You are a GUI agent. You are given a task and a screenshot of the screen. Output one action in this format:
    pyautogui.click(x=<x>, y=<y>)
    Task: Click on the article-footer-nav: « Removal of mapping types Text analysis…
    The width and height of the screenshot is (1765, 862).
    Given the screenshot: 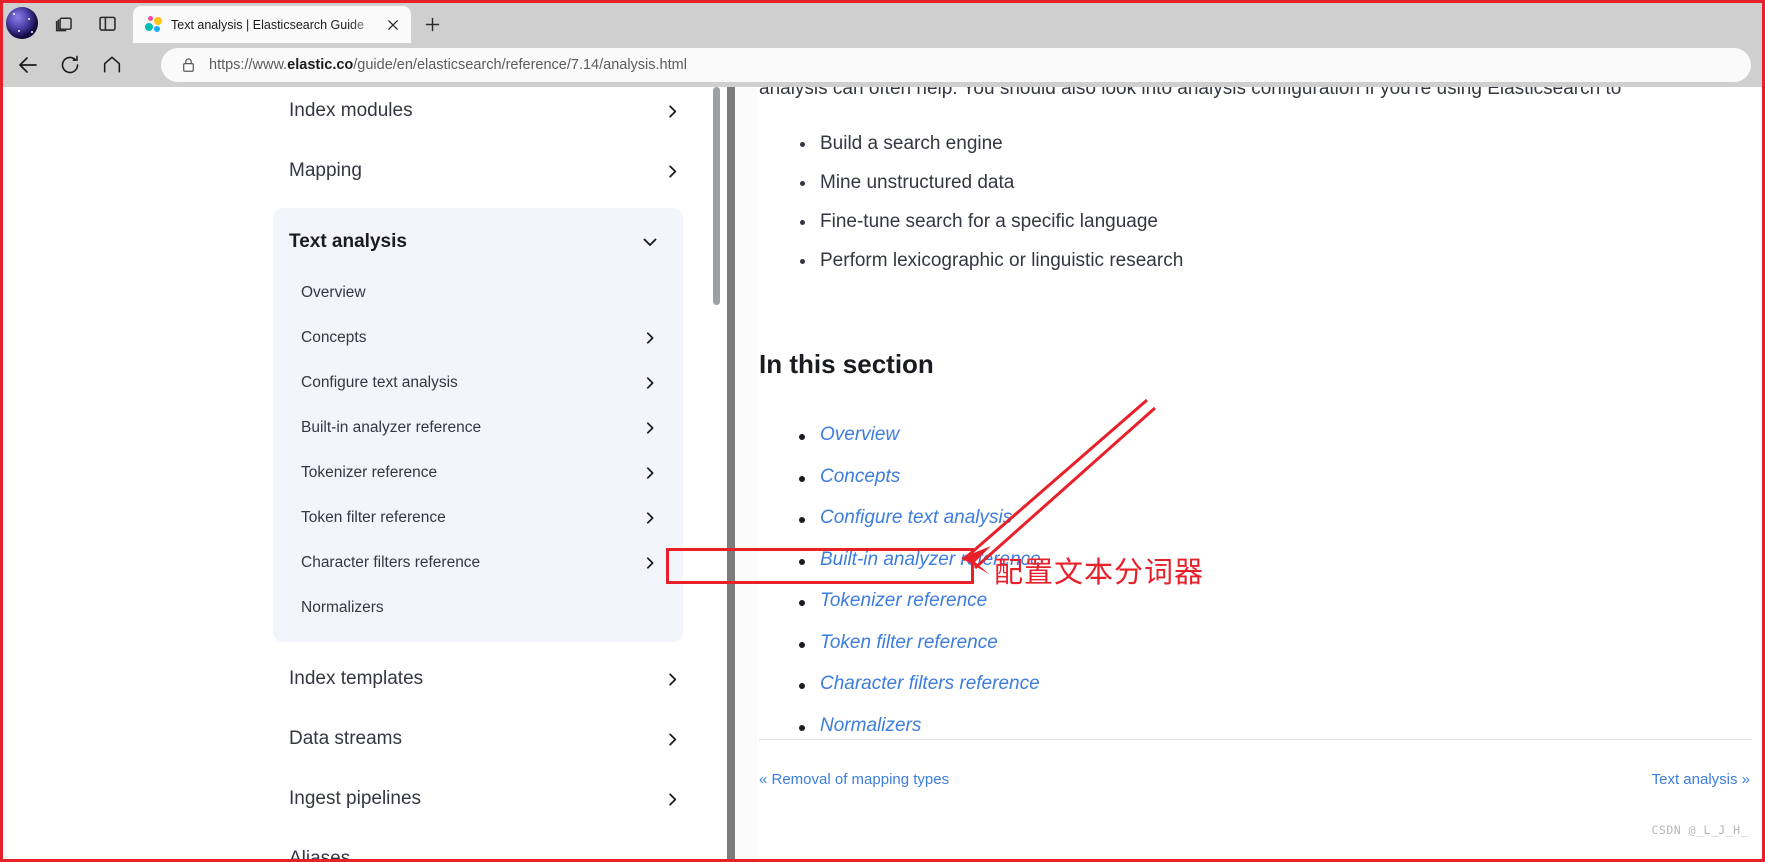 What is the action you would take?
    pyautogui.click(x=1254, y=779)
    